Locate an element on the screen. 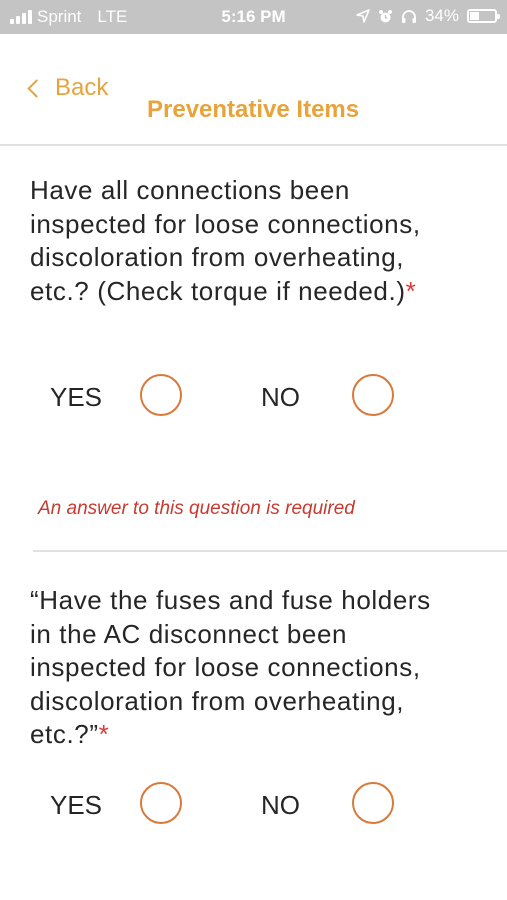  answer-row-1: YES NO is located at coordinates (253, 397).